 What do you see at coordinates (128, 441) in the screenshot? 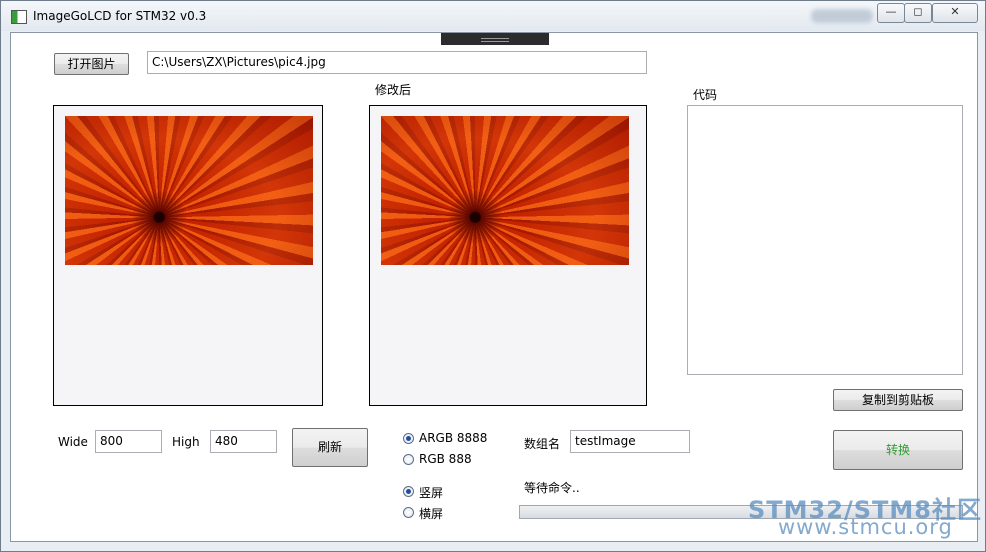
I see `wide-input: 800` at bounding box center [128, 441].